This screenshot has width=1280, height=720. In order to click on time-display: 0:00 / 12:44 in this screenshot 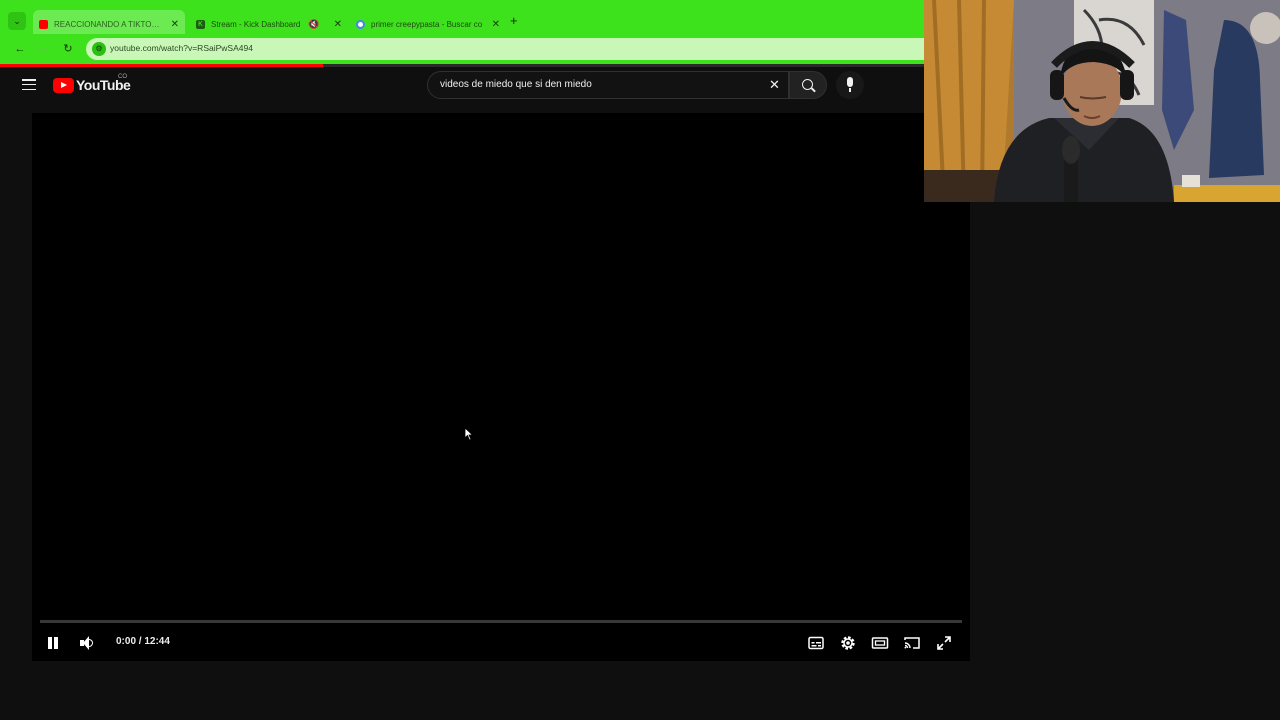, I will do `click(143, 641)`.